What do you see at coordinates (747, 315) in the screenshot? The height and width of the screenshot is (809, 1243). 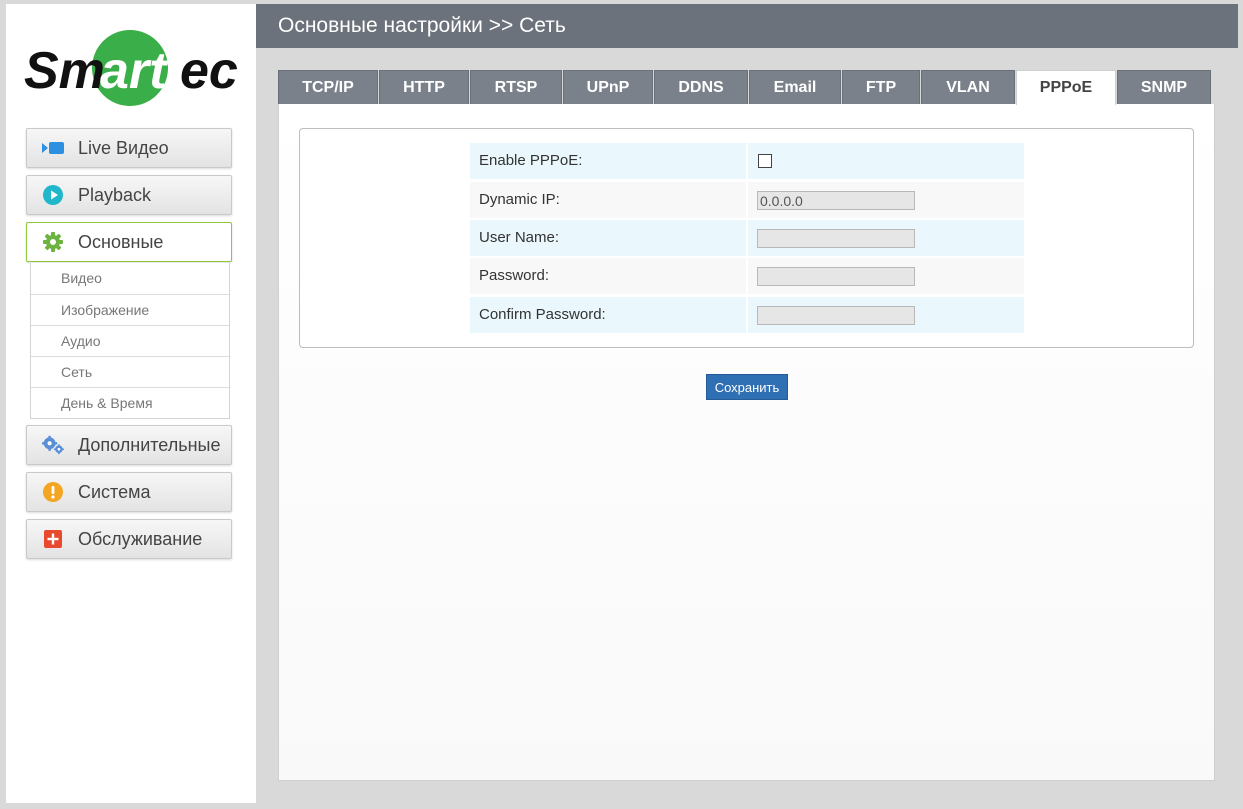 I see `row-confirm-password: Confirm Password:` at bounding box center [747, 315].